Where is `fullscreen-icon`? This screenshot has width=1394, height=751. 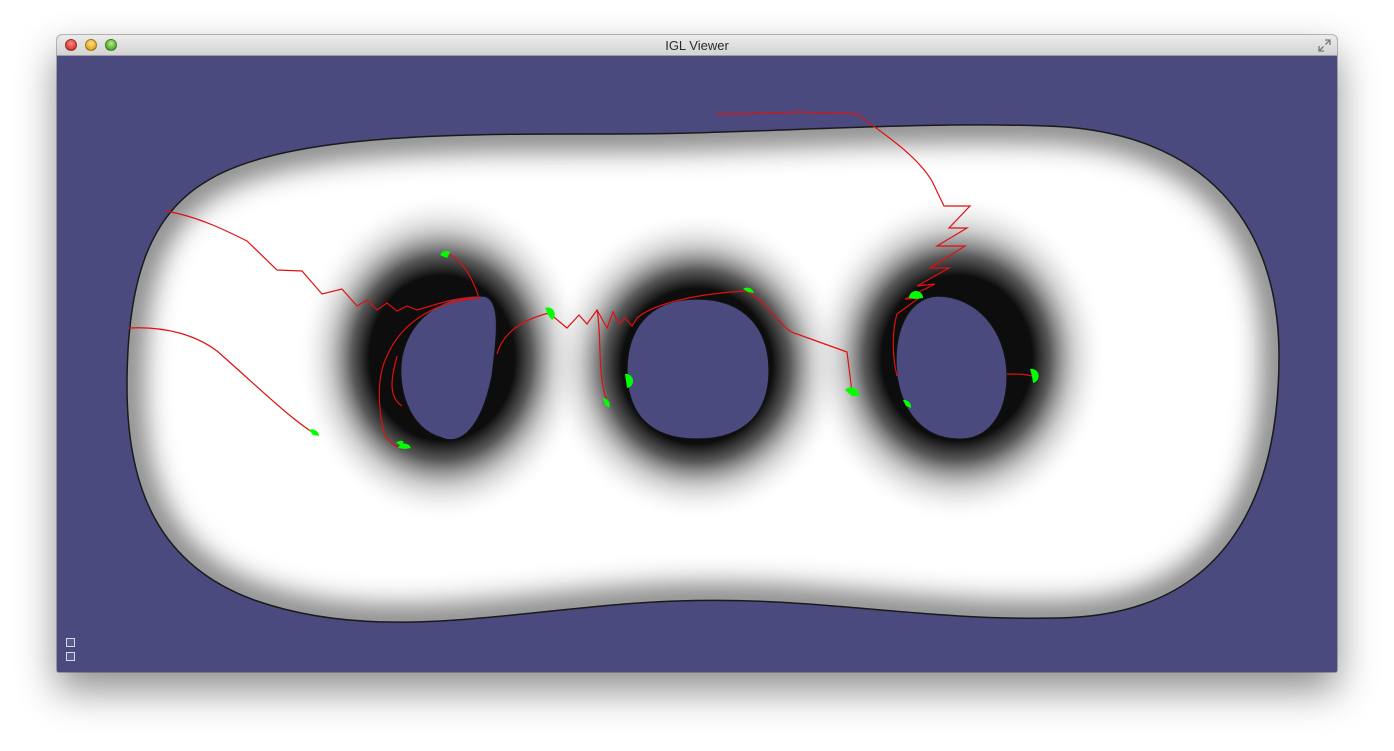
fullscreen-icon is located at coordinates (1324, 45).